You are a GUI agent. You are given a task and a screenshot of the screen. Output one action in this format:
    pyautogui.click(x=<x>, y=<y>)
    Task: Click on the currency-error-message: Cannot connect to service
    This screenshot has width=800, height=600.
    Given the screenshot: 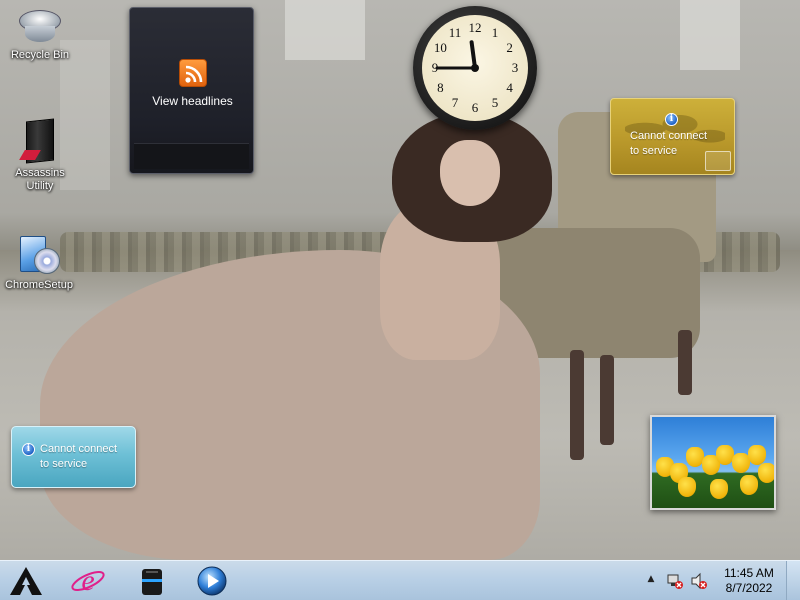 What is the action you would take?
    pyautogui.click(x=78, y=457)
    